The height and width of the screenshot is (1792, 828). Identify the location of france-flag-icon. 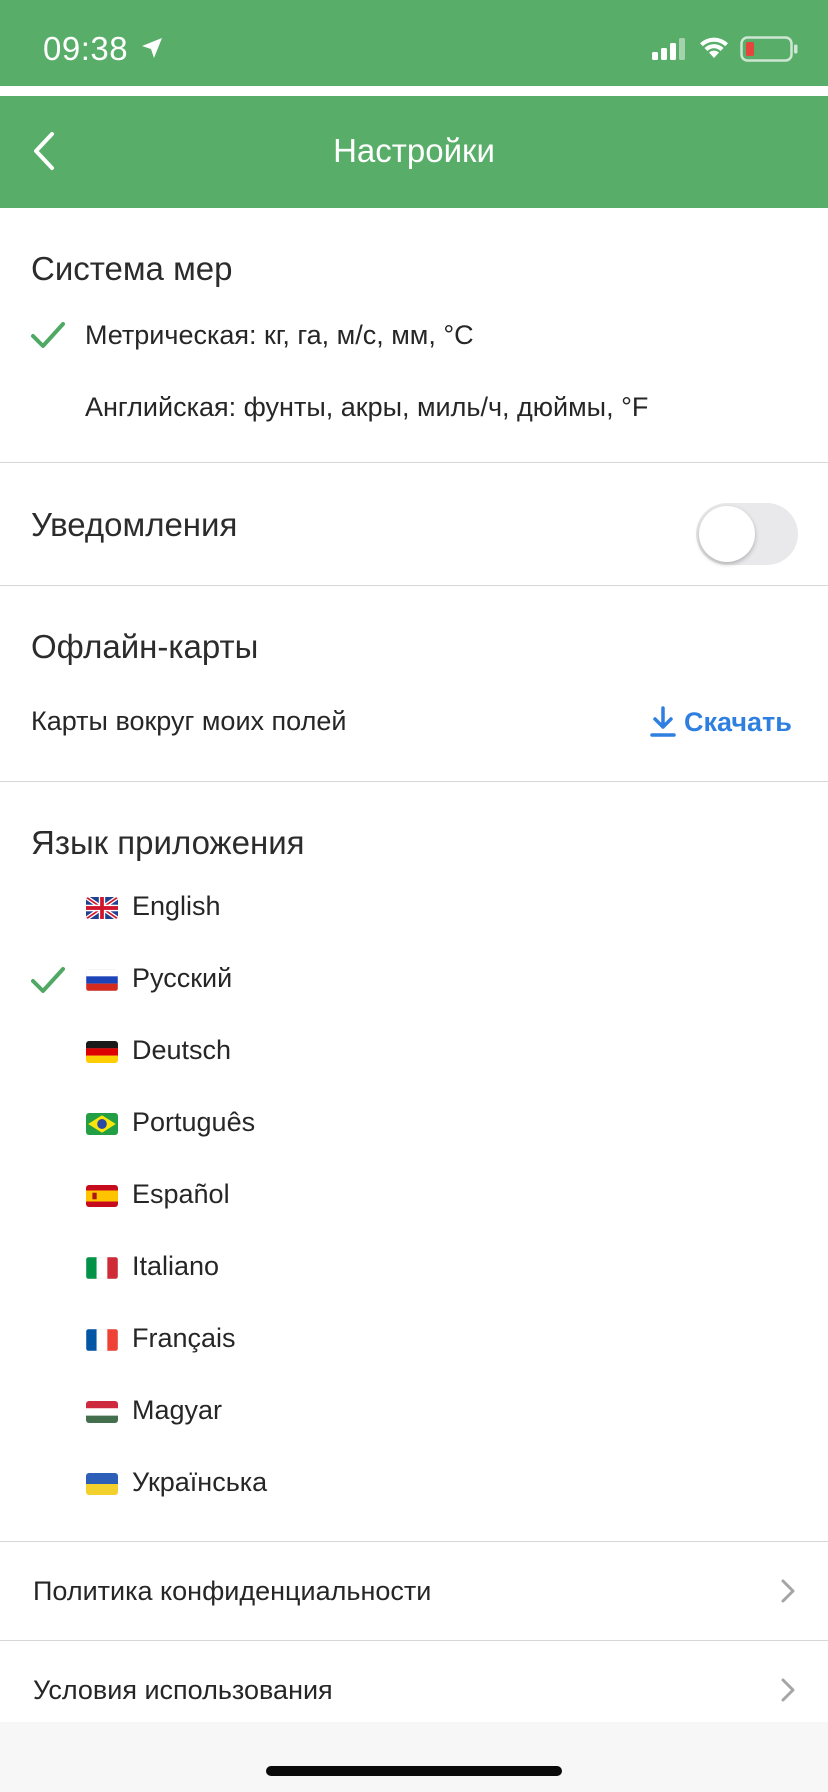
(102, 1340).